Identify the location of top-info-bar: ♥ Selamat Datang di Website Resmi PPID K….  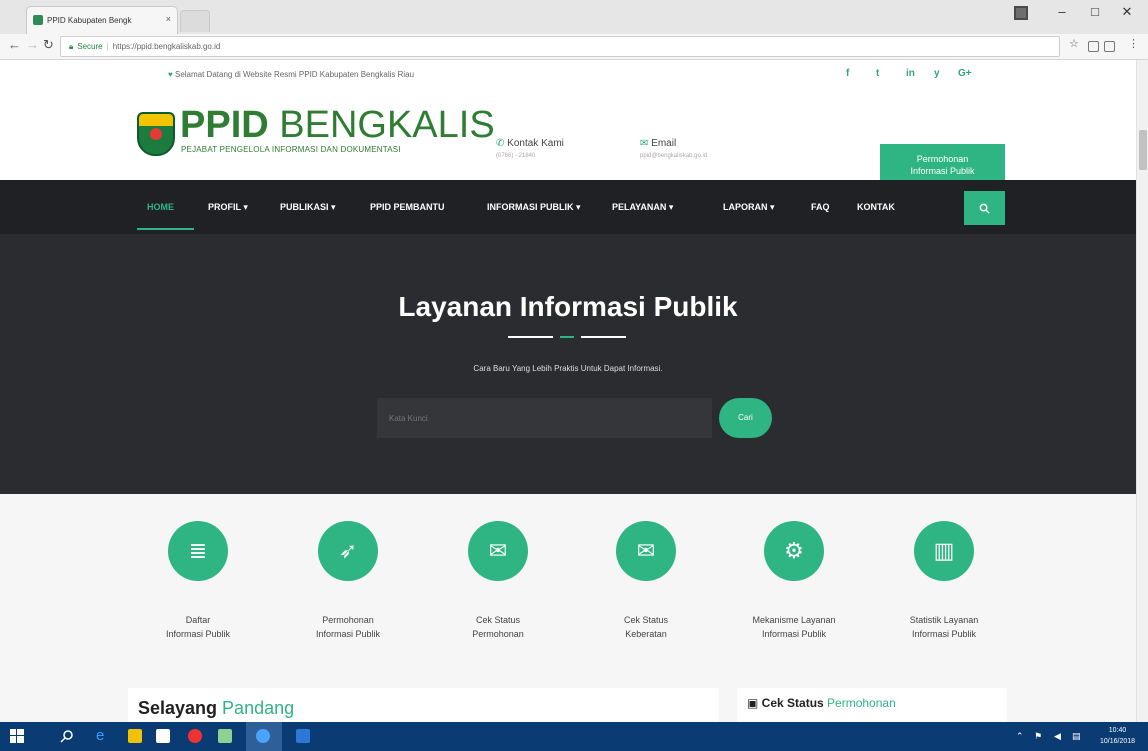
(568, 75).